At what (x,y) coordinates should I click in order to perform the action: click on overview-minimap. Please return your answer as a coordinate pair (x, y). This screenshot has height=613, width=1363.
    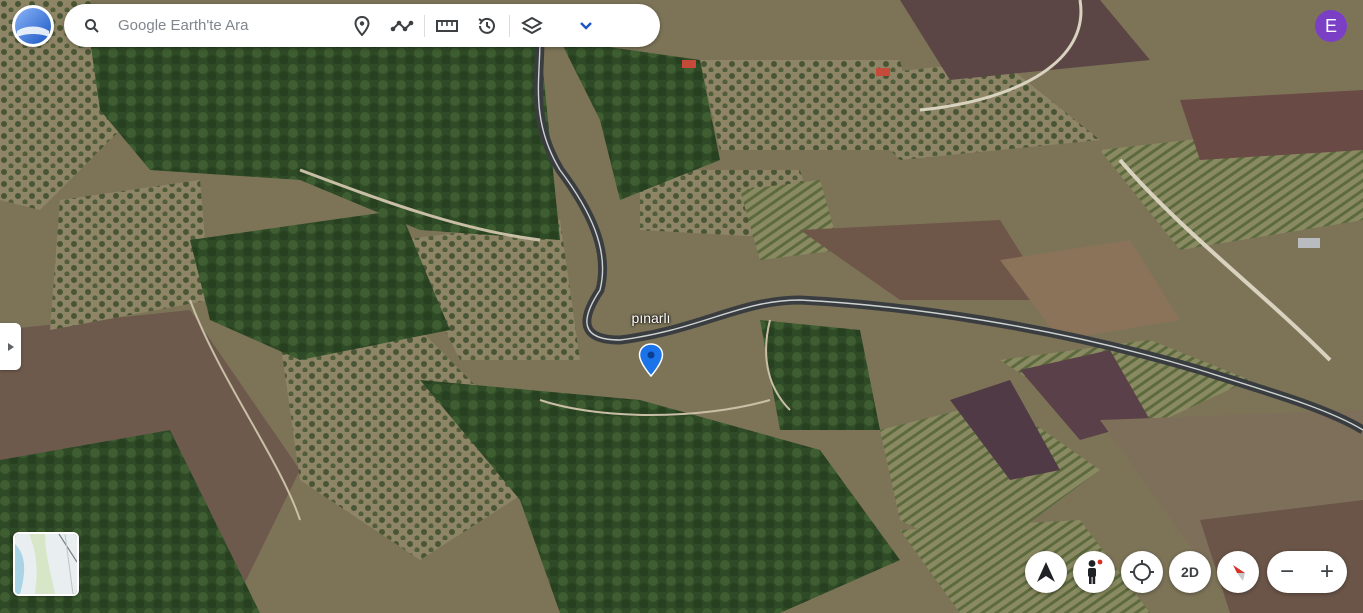
    Looking at the image, I should click on (46, 564).